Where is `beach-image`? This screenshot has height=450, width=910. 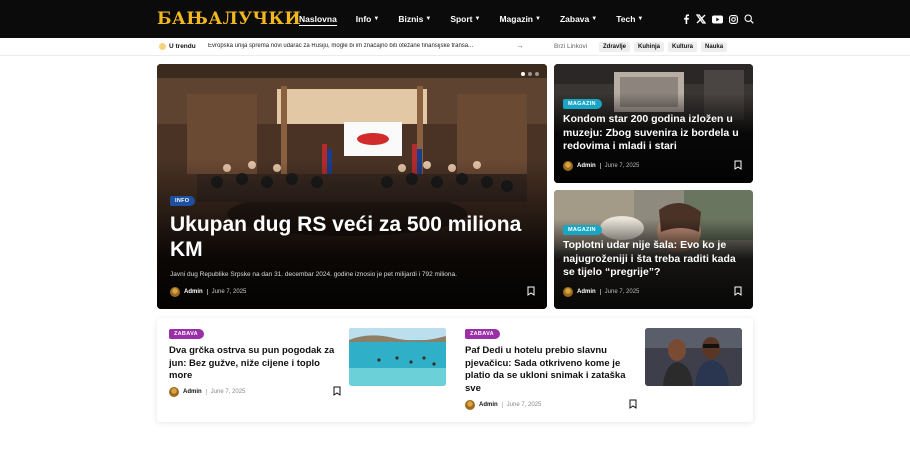
beach-image is located at coordinates (397, 357).